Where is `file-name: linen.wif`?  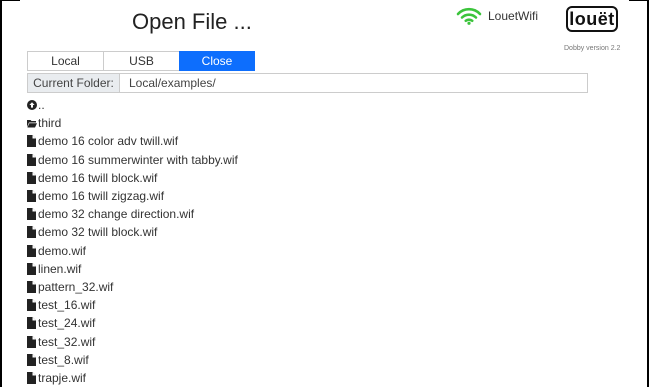
file-name: linen.wif is located at coordinates (60, 268).